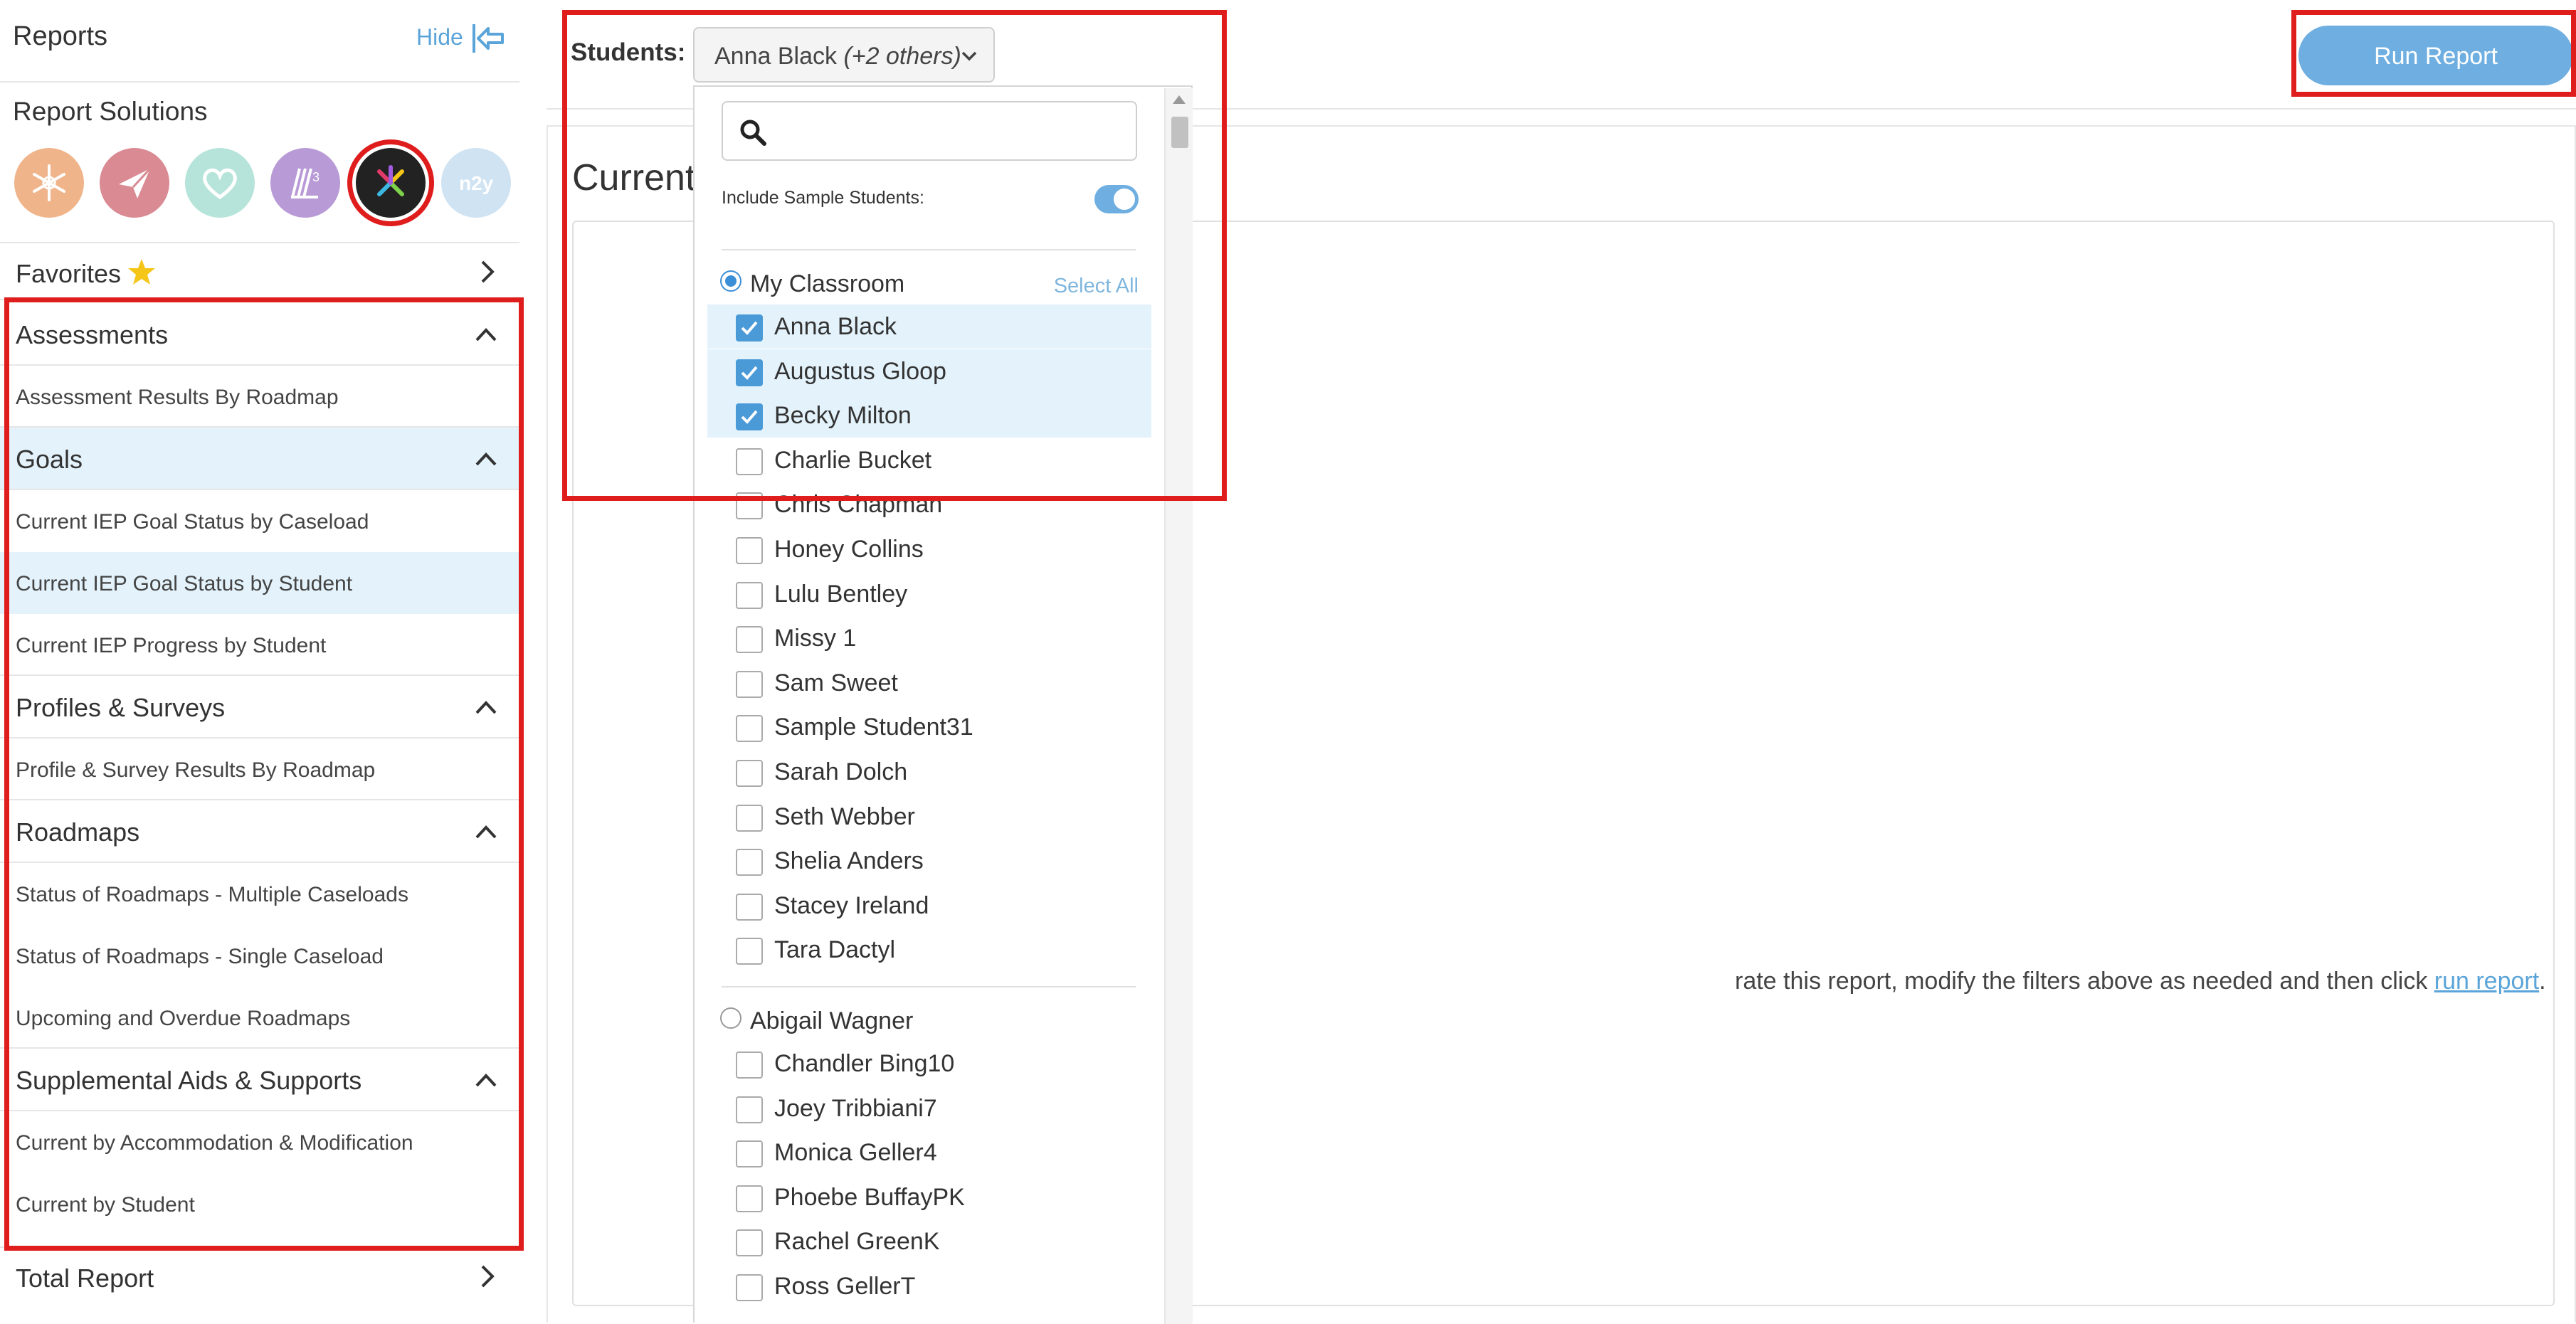 The image size is (2576, 1324). What do you see at coordinates (776, 56) in the screenshot?
I see `selected-student-name: Anna Black` at bounding box center [776, 56].